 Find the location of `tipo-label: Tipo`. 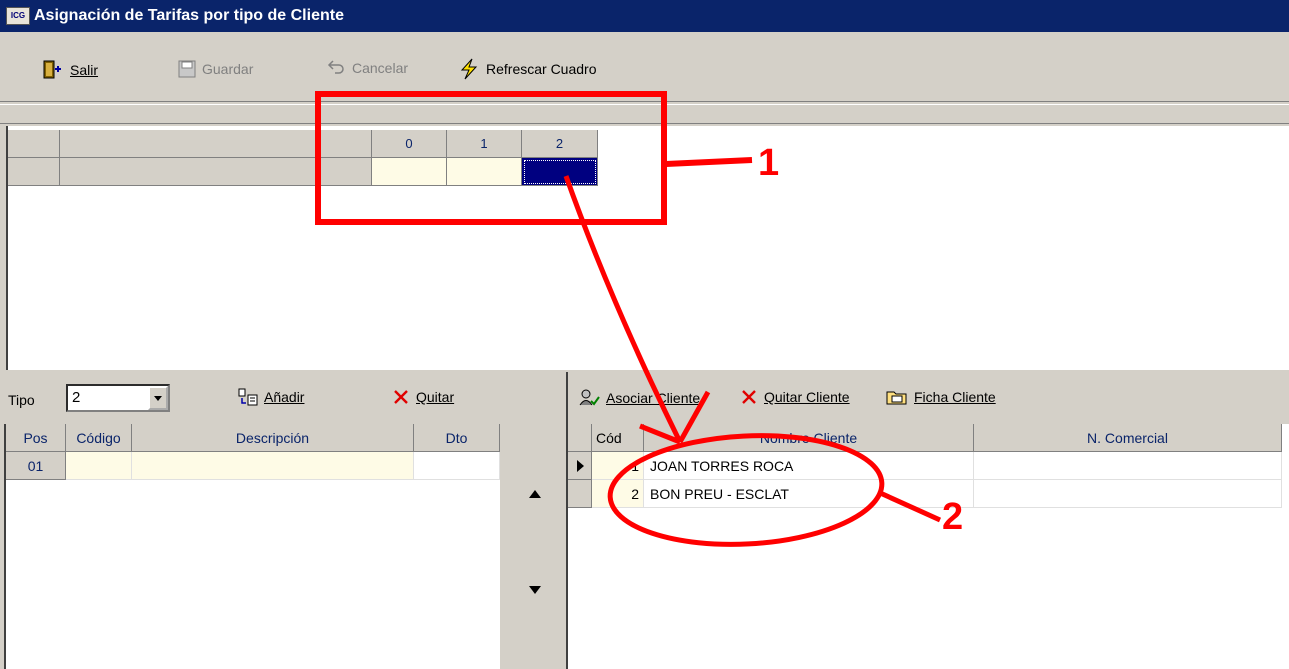

tipo-label: Tipo is located at coordinates (21, 400).